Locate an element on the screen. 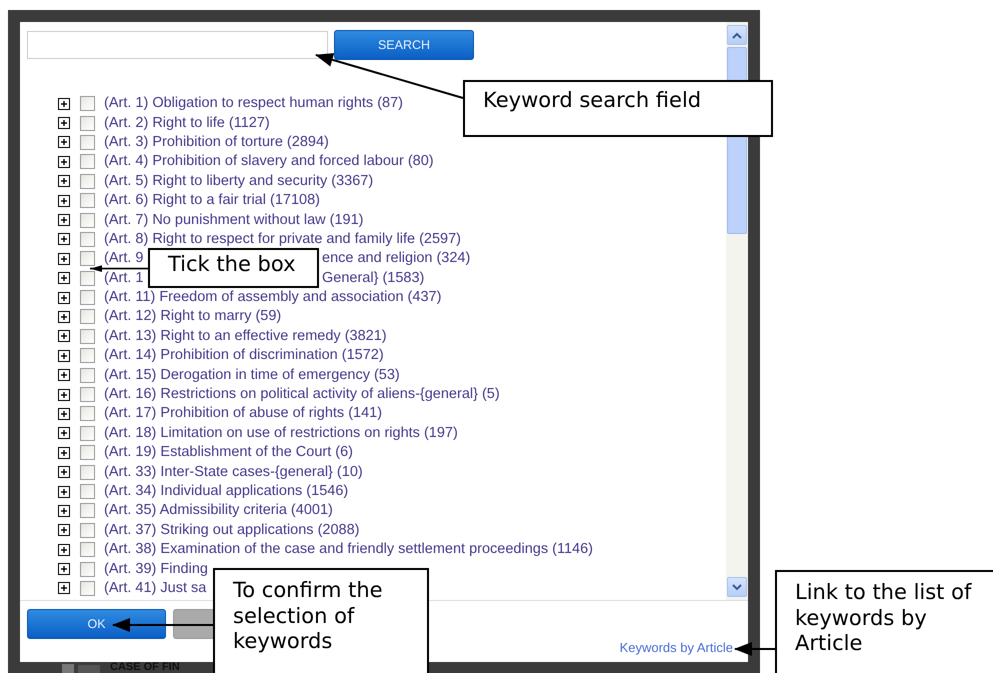  keyword-label: (Art. 16) Restrictions on political activity of aliens-{general} (5) is located at coordinates (302, 394).